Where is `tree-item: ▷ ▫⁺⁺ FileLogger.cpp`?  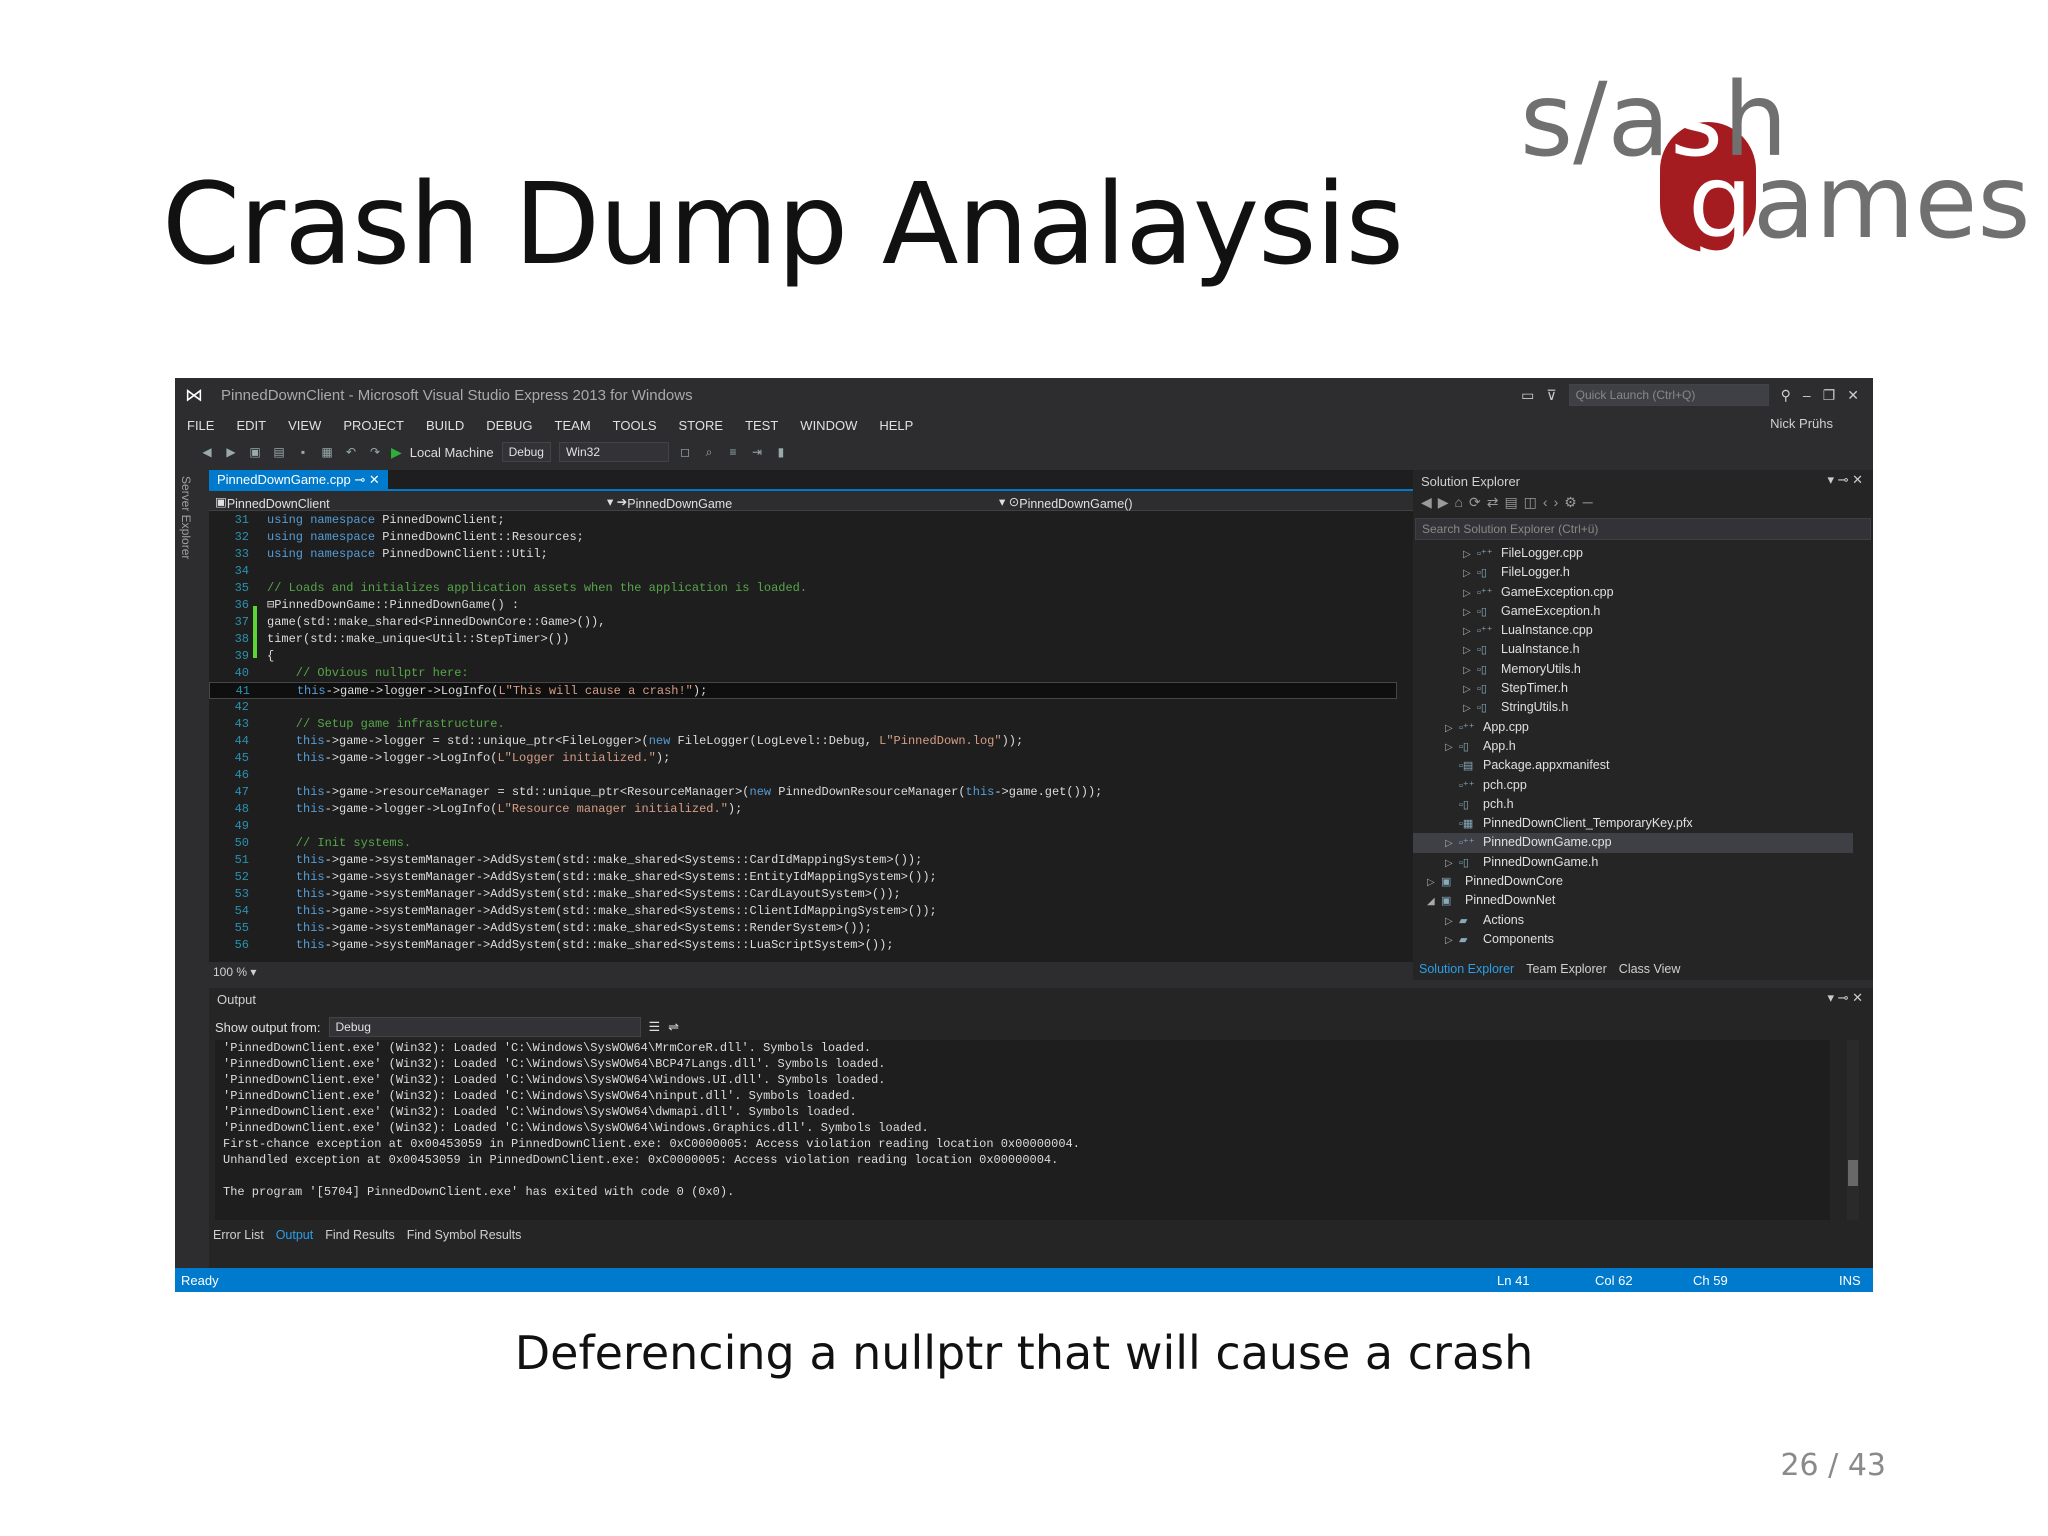 tree-item: ▷ ▫⁺⁺ FileLogger.cpp is located at coordinates (1633, 553).